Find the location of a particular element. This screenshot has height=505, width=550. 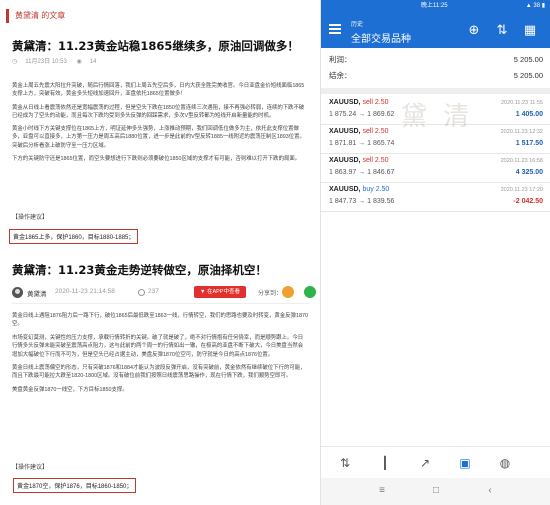

messages-tab-icon: ◍ is located at coordinates (505, 463).